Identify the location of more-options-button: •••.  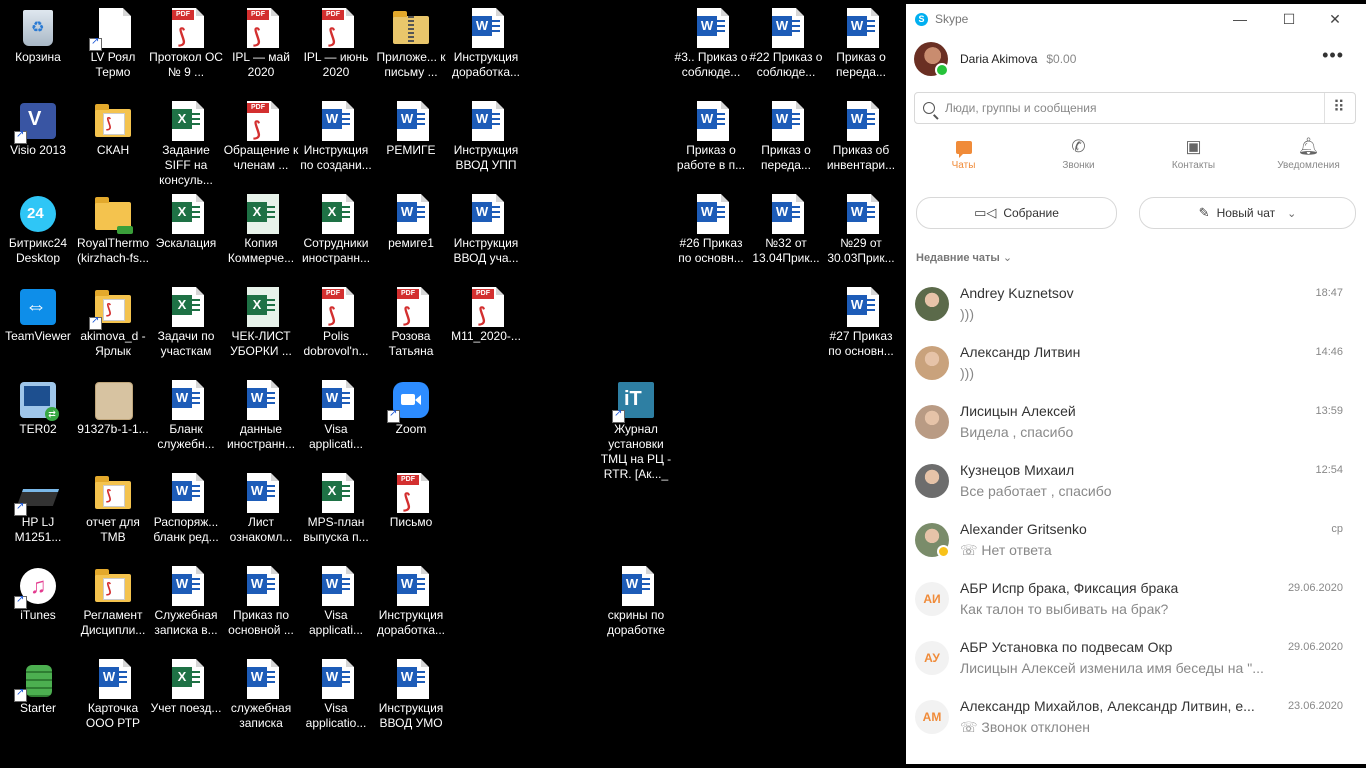
(1333, 55).